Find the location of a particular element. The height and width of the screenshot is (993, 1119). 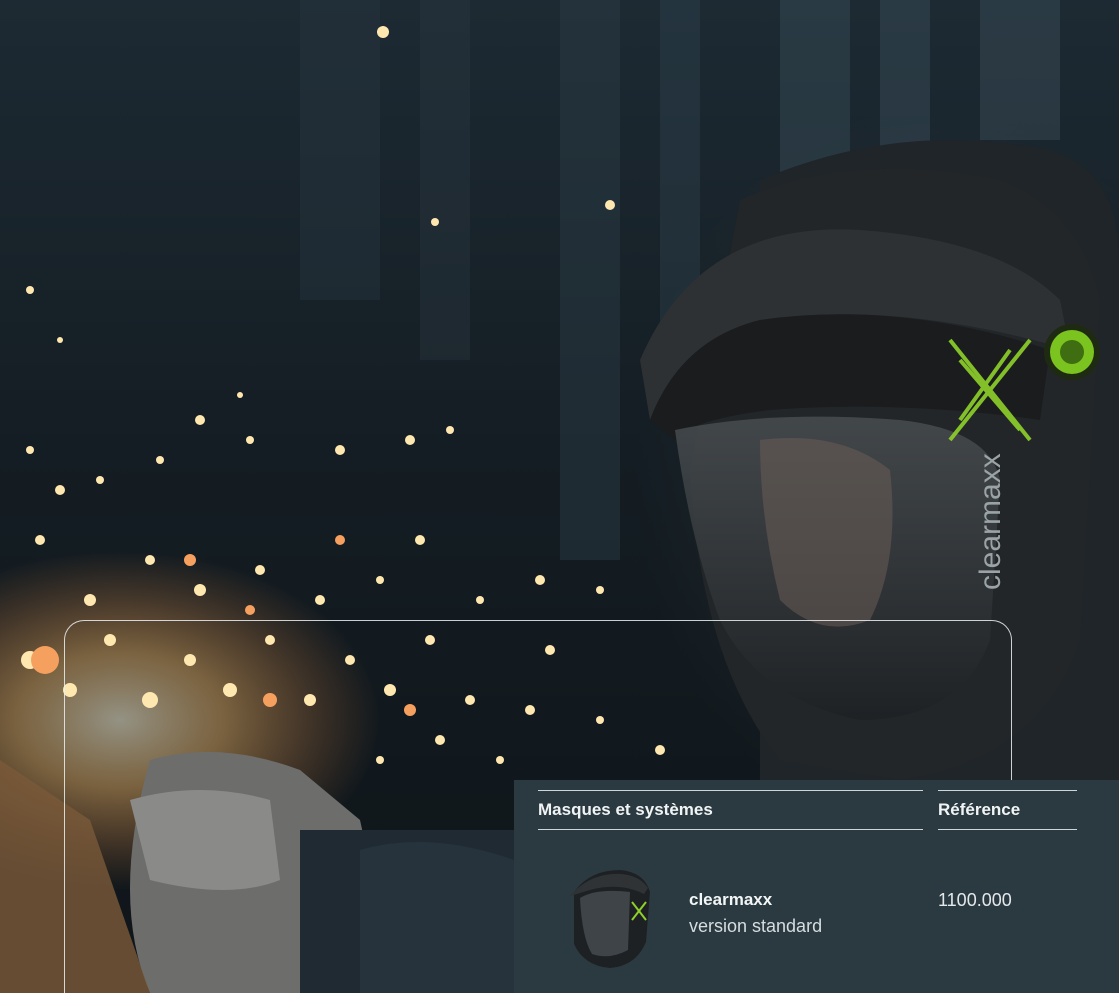

product-variant: version standard is located at coordinates (756, 926).